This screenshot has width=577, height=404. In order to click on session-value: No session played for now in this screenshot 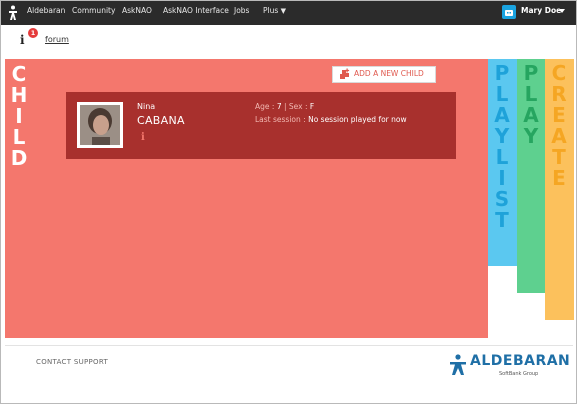, I will do `click(357, 119)`.